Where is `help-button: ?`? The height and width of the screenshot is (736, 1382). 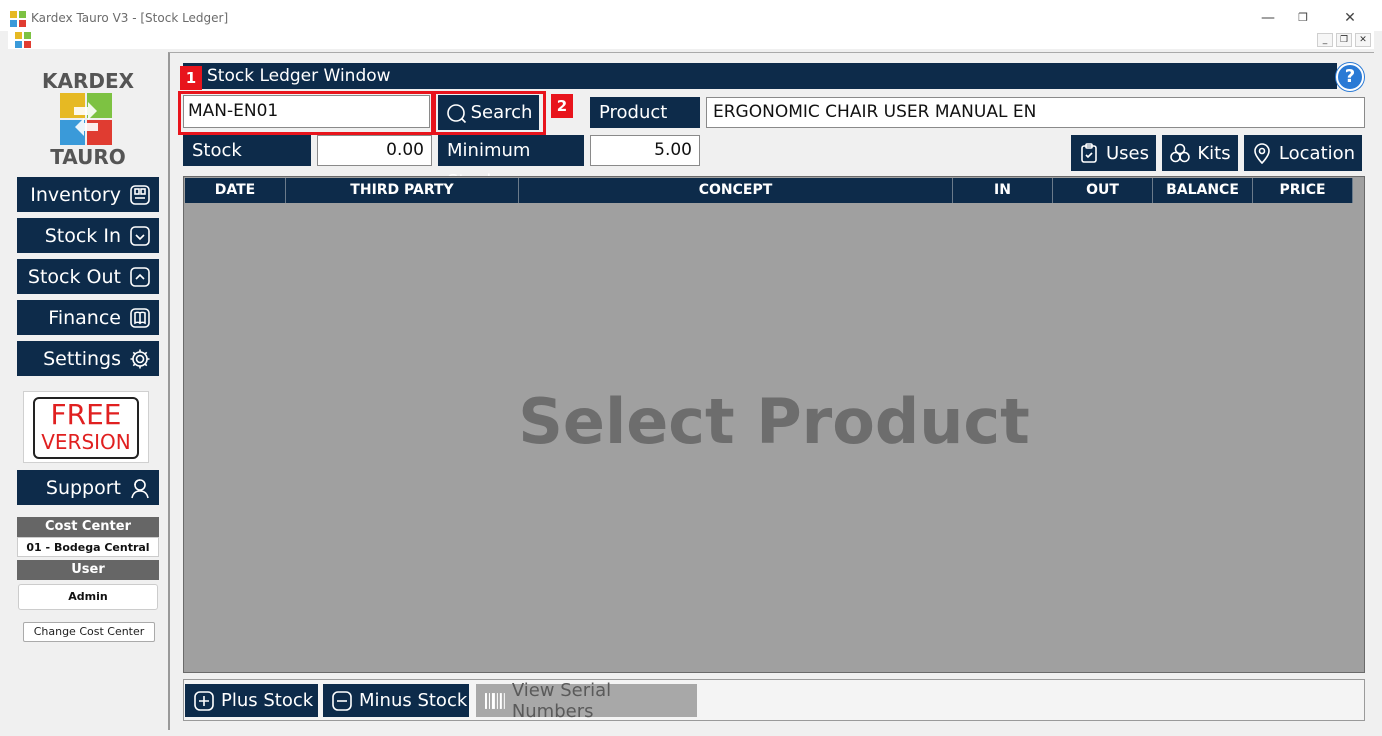
help-button: ? is located at coordinates (1350, 77).